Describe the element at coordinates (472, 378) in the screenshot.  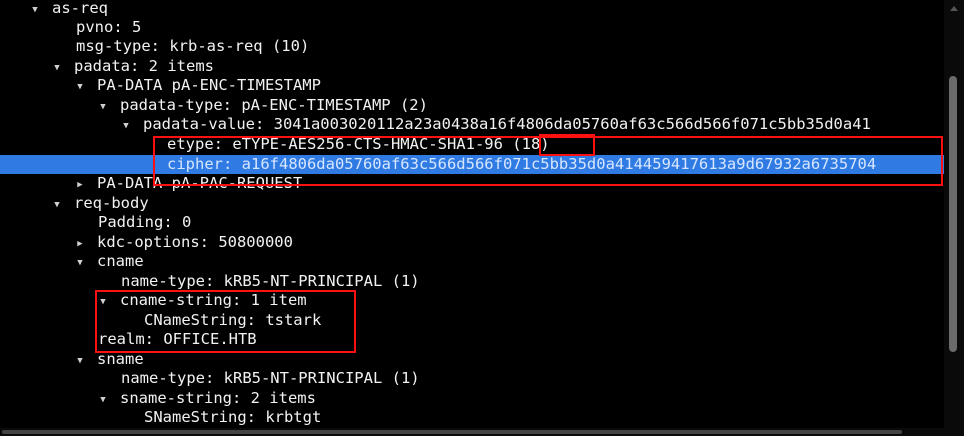
I see `tree-row-sname-name-type: name-type: kRB5-NT-PRINCIPAL (1)` at that location.